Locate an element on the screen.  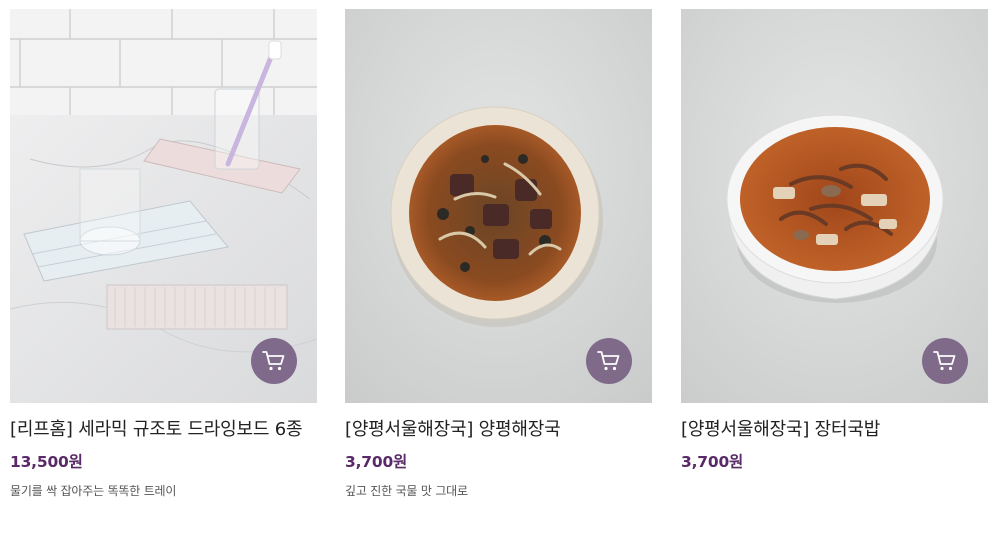
product-description: 깊고 진한 국물 맛 그대로 is located at coordinates (406, 491).